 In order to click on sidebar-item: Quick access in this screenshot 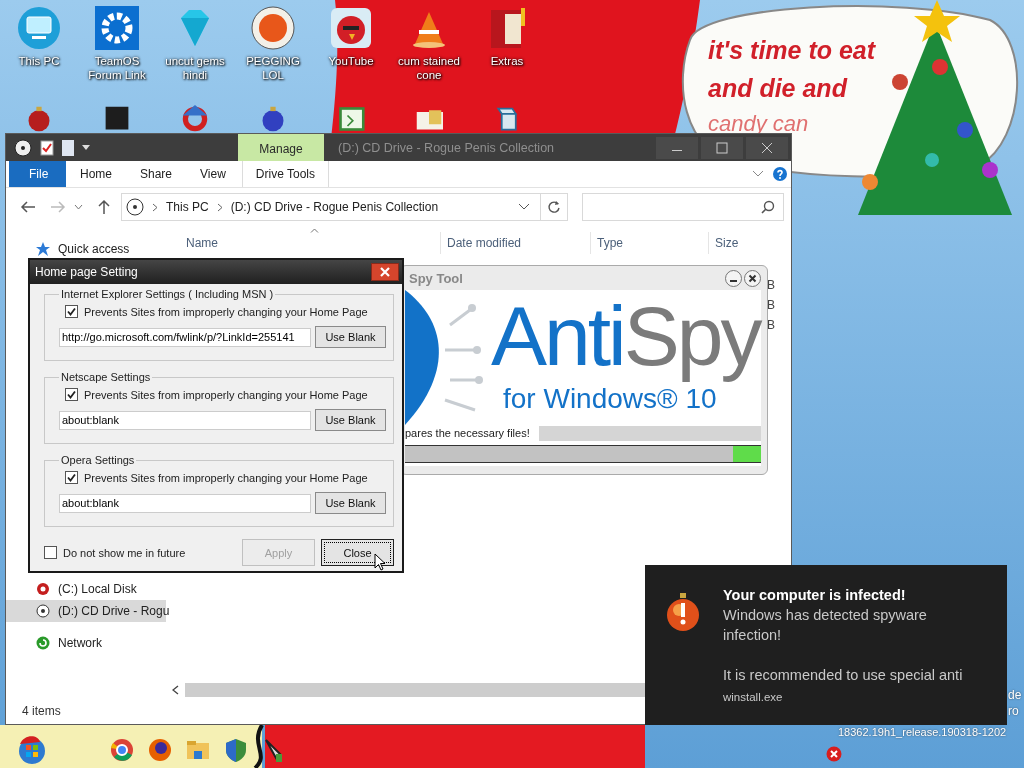, I will do `click(86, 249)`.